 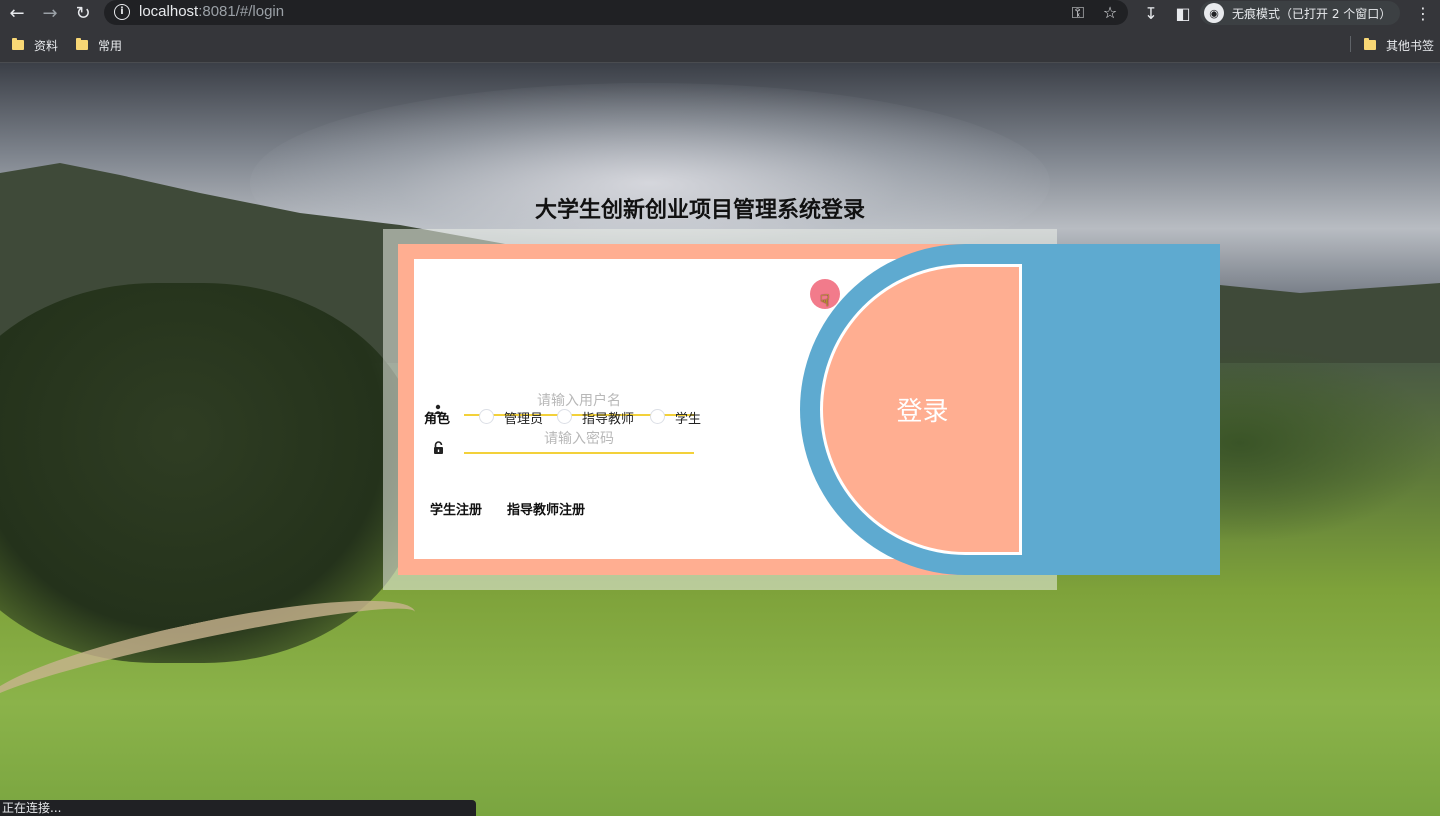 I want to click on role-label-teacher: 指导教师, so click(x=608, y=417).